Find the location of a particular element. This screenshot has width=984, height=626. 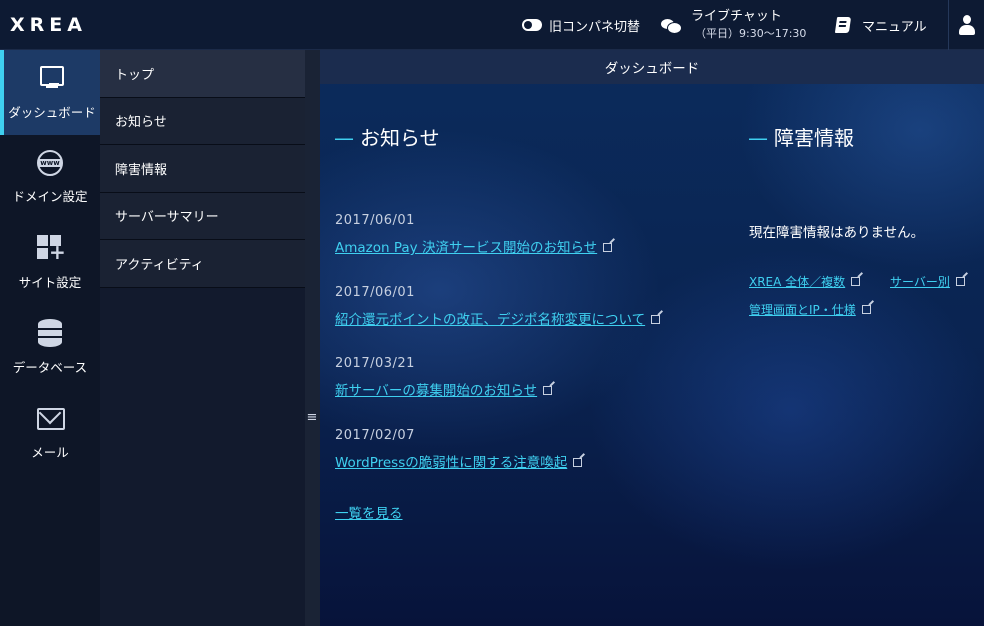

incidents-section-title: — 障害情報 is located at coordinates (801, 136).